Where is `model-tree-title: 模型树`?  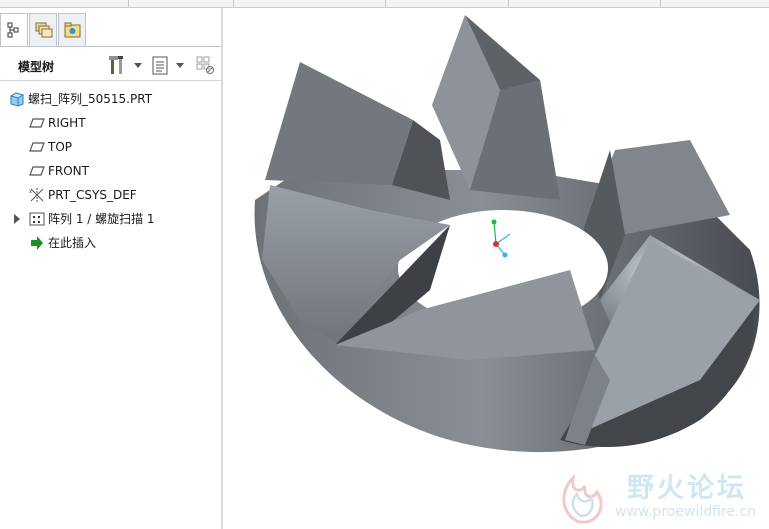
model-tree-title: 模型树 is located at coordinates (36, 67).